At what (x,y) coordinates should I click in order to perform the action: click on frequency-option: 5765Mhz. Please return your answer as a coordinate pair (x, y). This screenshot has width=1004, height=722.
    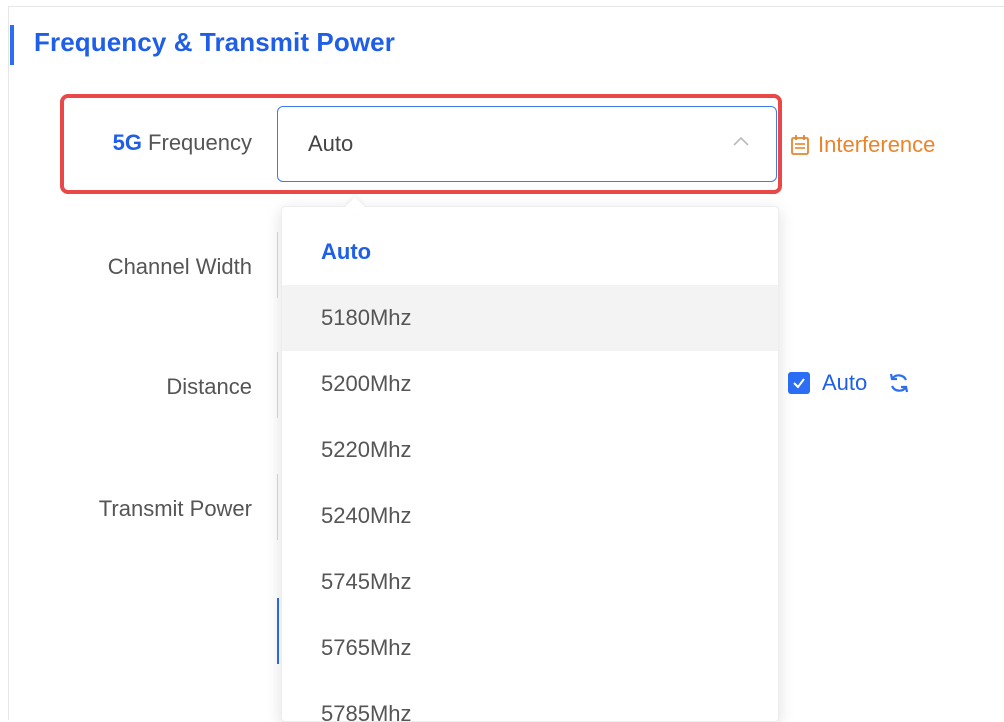
    Looking at the image, I should click on (530, 648).